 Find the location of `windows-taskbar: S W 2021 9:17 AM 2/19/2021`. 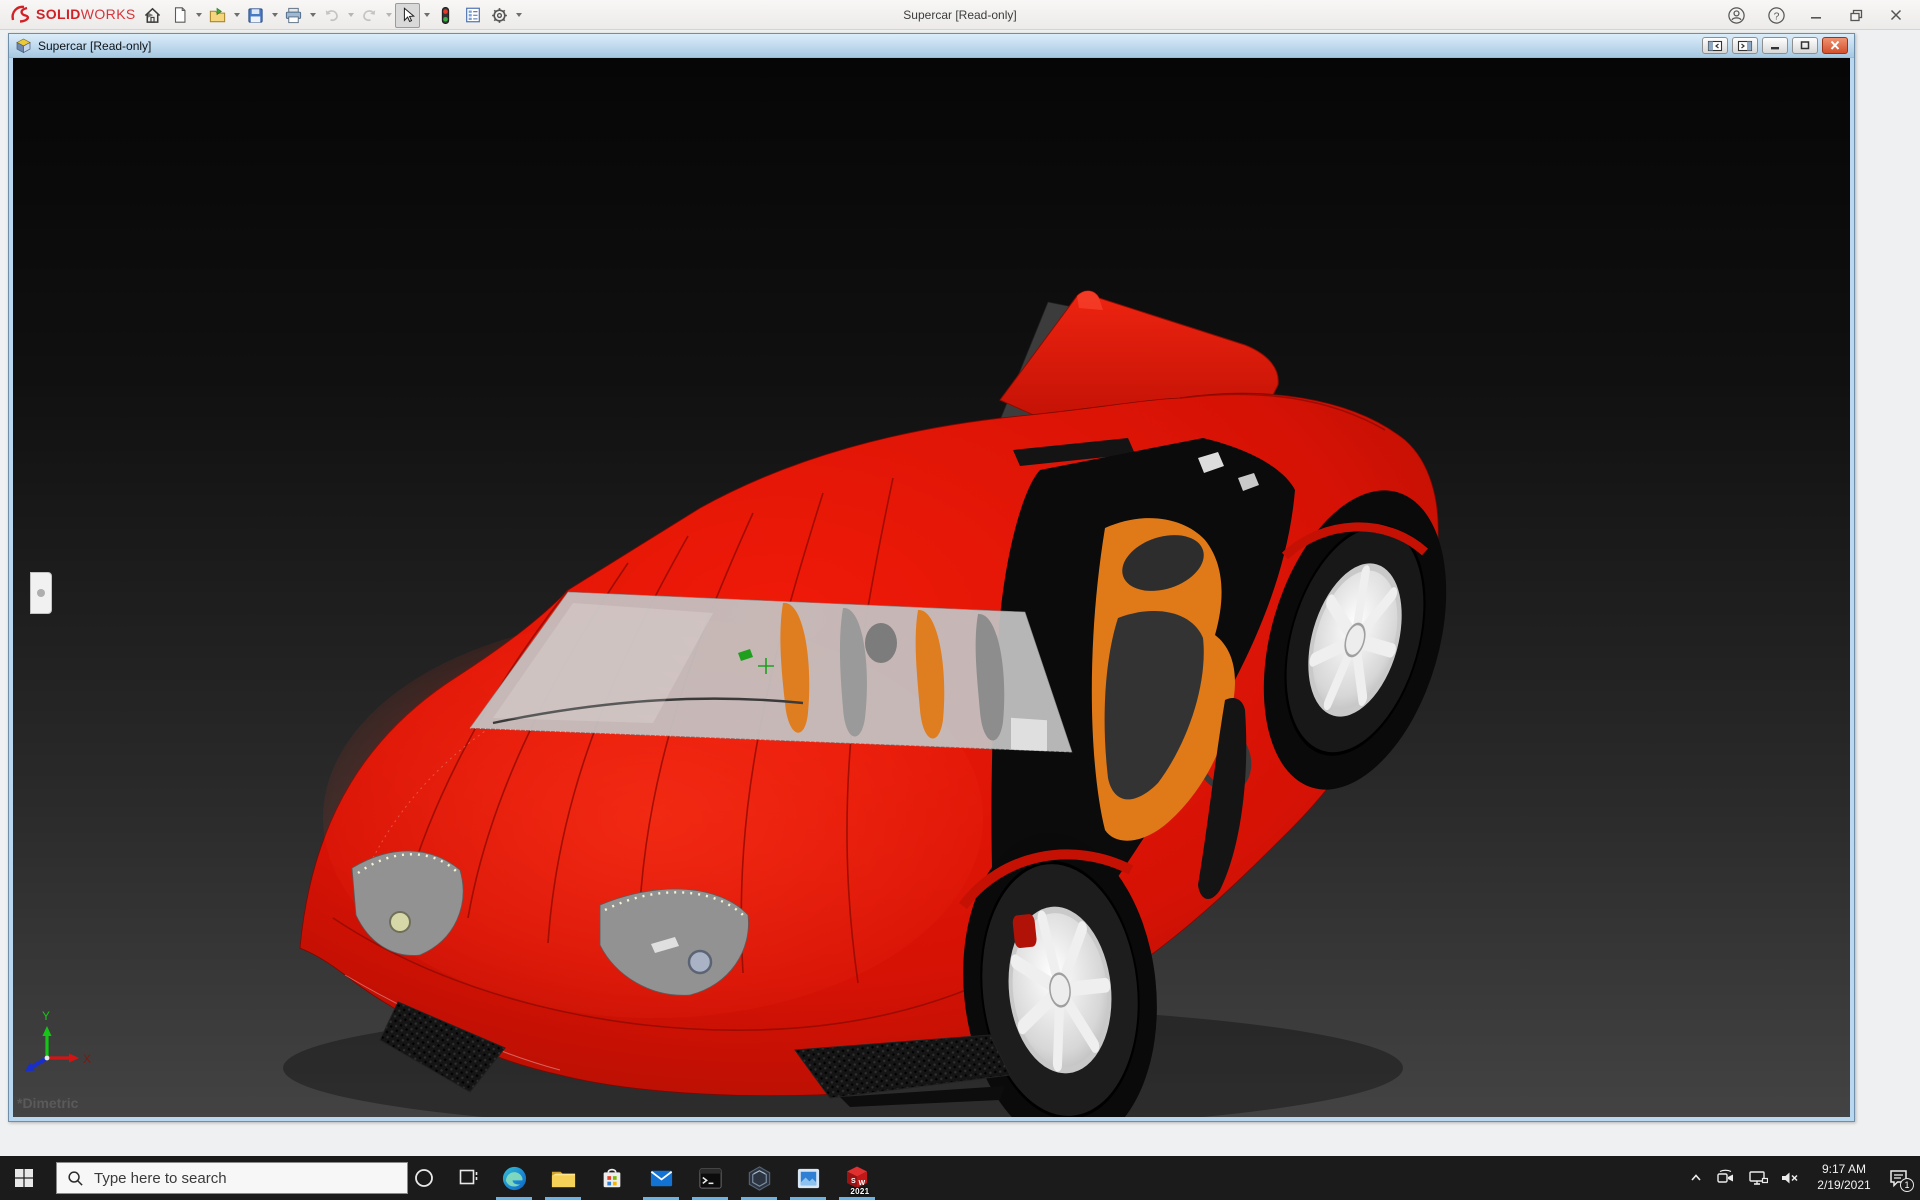

windows-taskbar: S W 2021 9:17 AM 2/19/2021 is located at coordinates (960, 1178).